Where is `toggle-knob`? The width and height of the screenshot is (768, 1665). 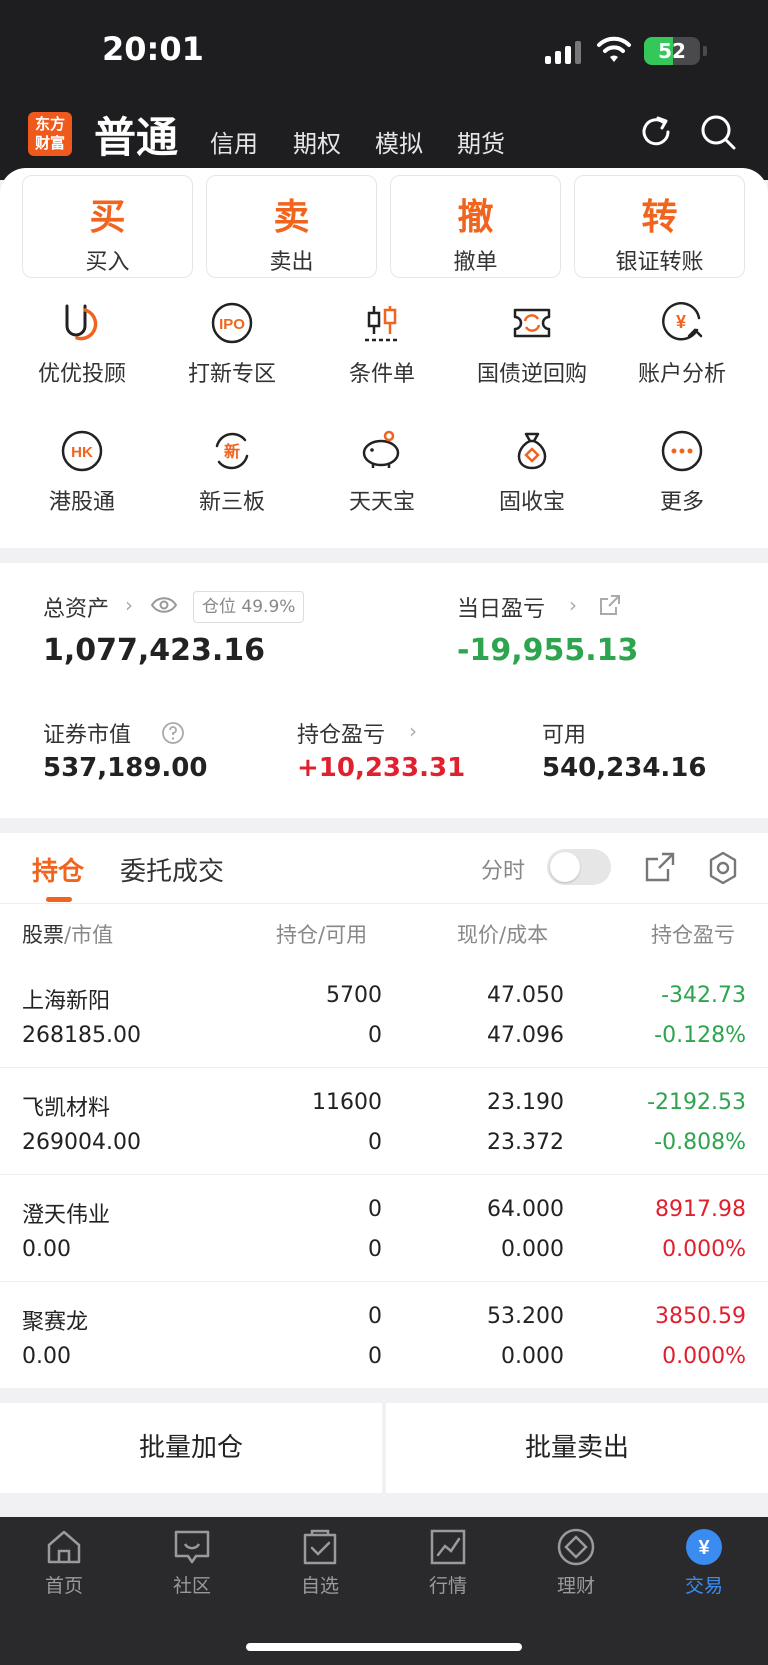
toggle-knob is located at coordinates (565, 867).